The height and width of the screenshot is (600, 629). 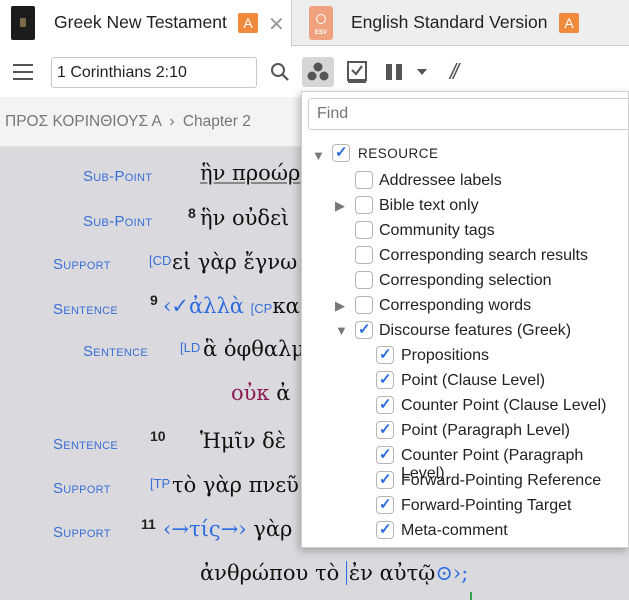 I want to click on breadcrumb-chapter: Chapter 2, so click(x=217, y=121).